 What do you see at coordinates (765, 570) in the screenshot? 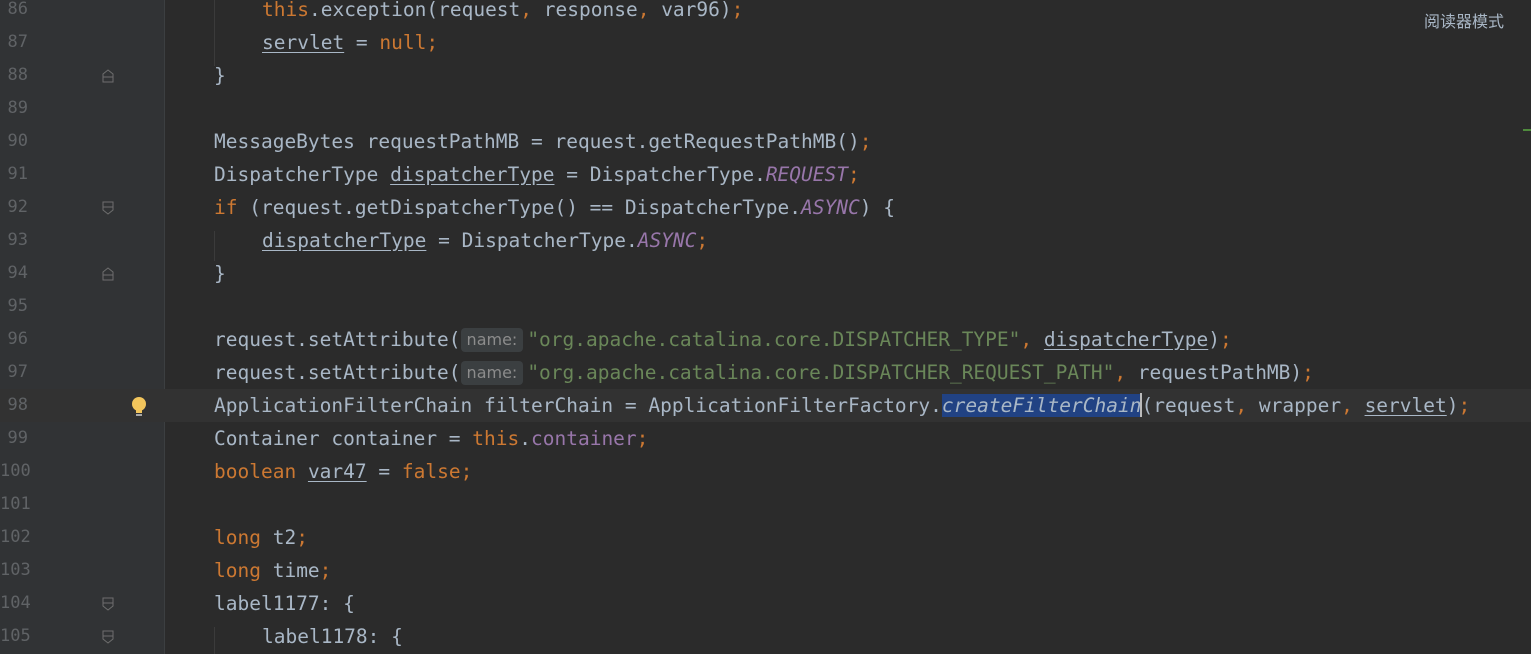
I see `code-line-103: 103 long time;` at bounding box center [765, 570].